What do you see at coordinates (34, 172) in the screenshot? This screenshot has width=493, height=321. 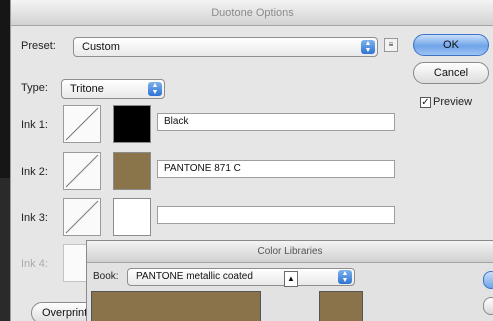 I see `ink-2-label: Ink 2:` at bounding box center [34, 172].